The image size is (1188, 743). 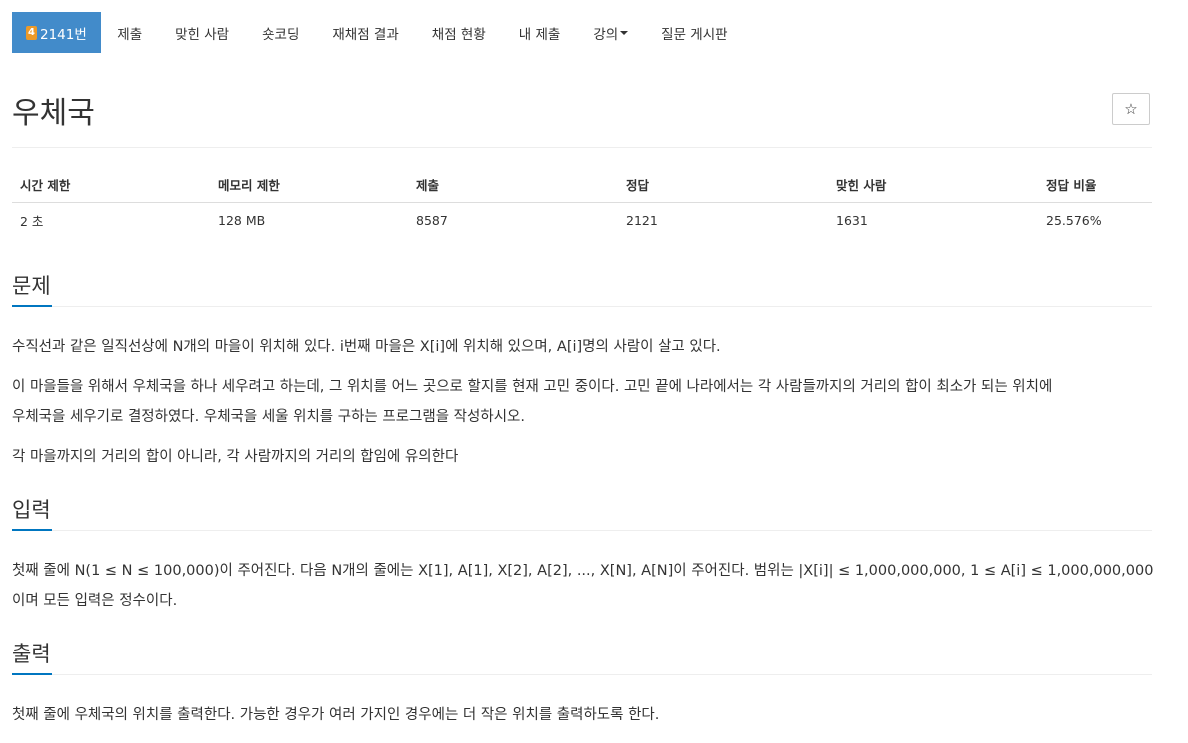 I want to click on problem-number: 2141번, so click(x=63, y=34).